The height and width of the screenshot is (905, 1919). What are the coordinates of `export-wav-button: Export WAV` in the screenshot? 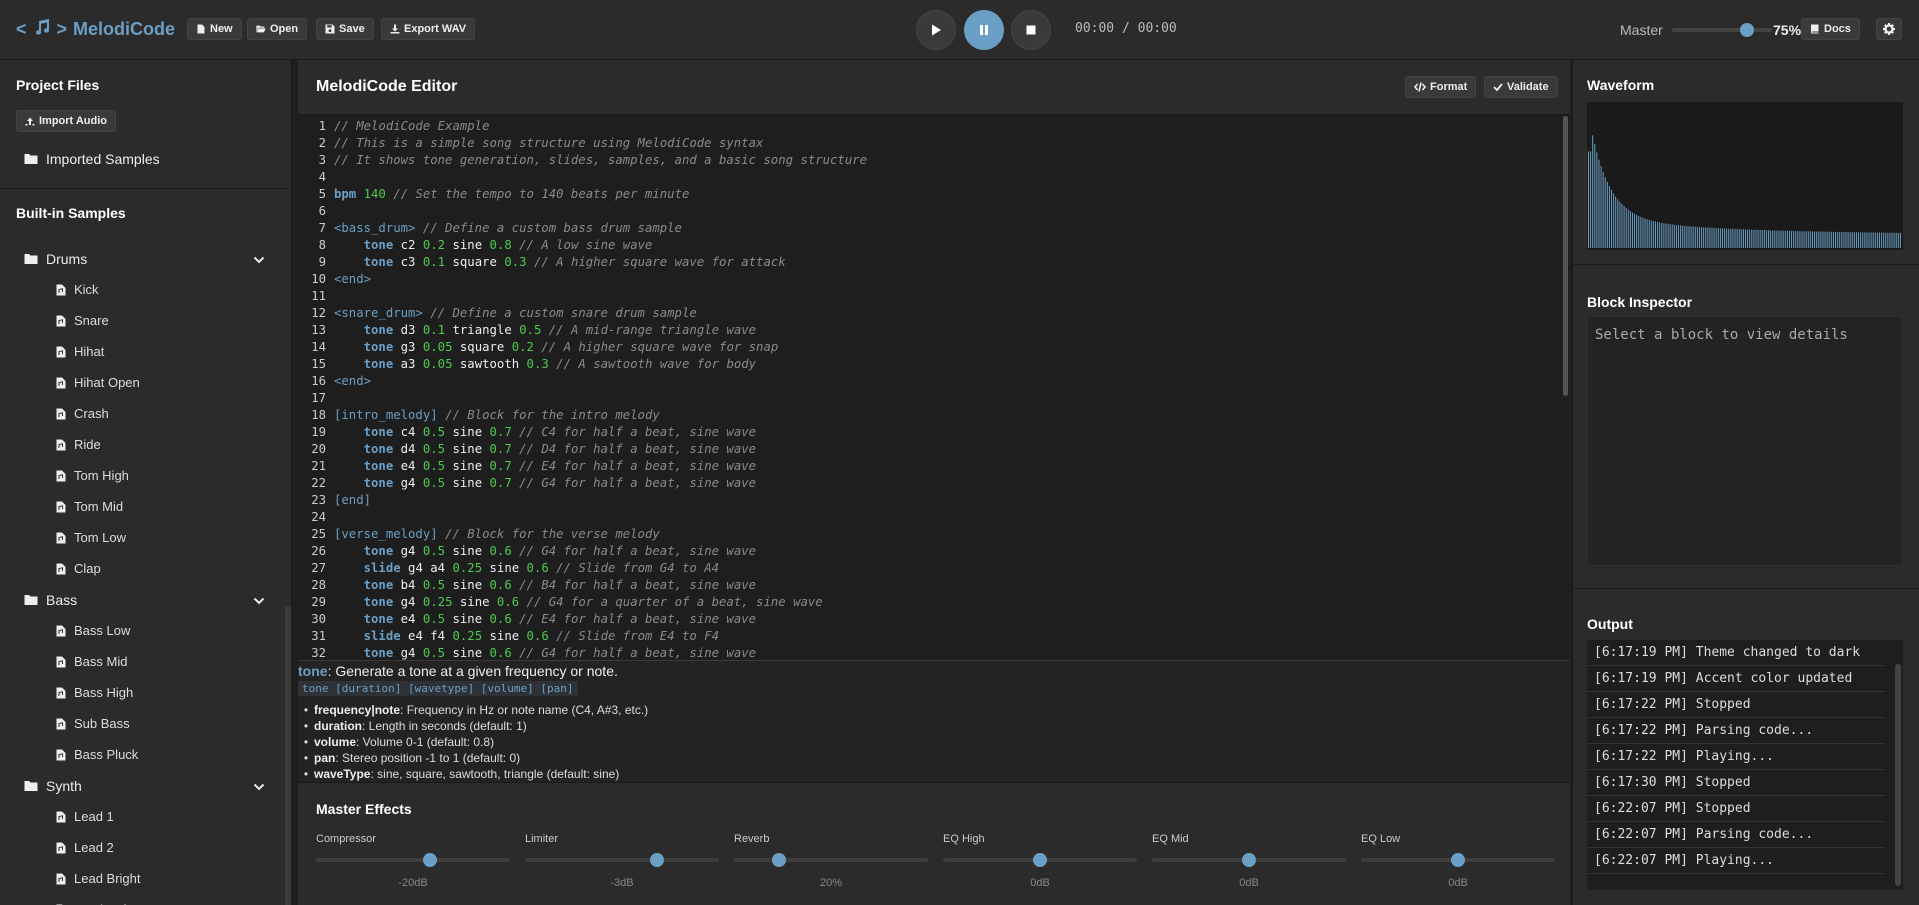 It's located at (428, 29).